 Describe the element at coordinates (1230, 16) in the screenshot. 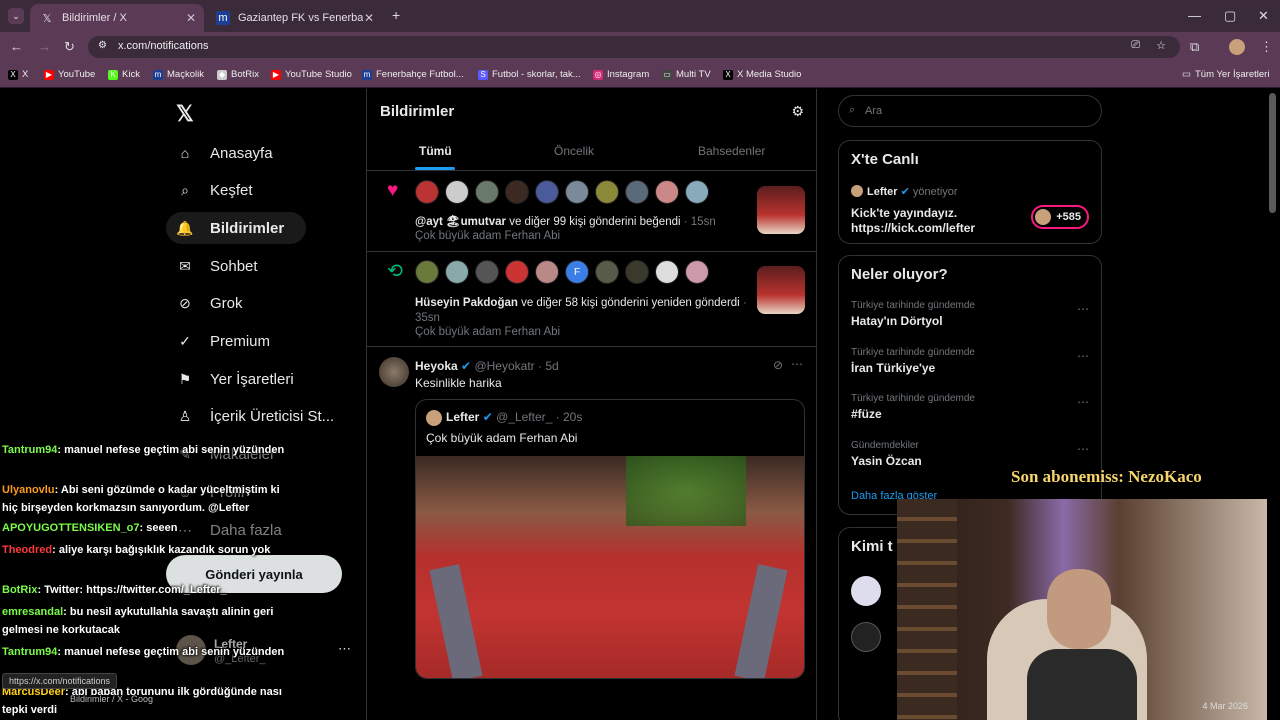

I see `maximize-icon: ▢` at that location.